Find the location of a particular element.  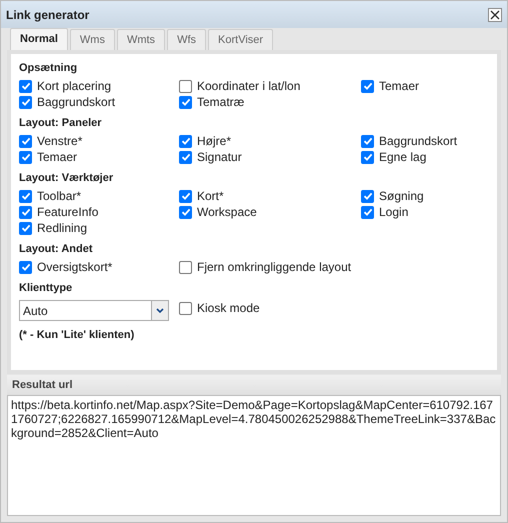

section-heading: Klienttype is located at coordinates (46, 288).